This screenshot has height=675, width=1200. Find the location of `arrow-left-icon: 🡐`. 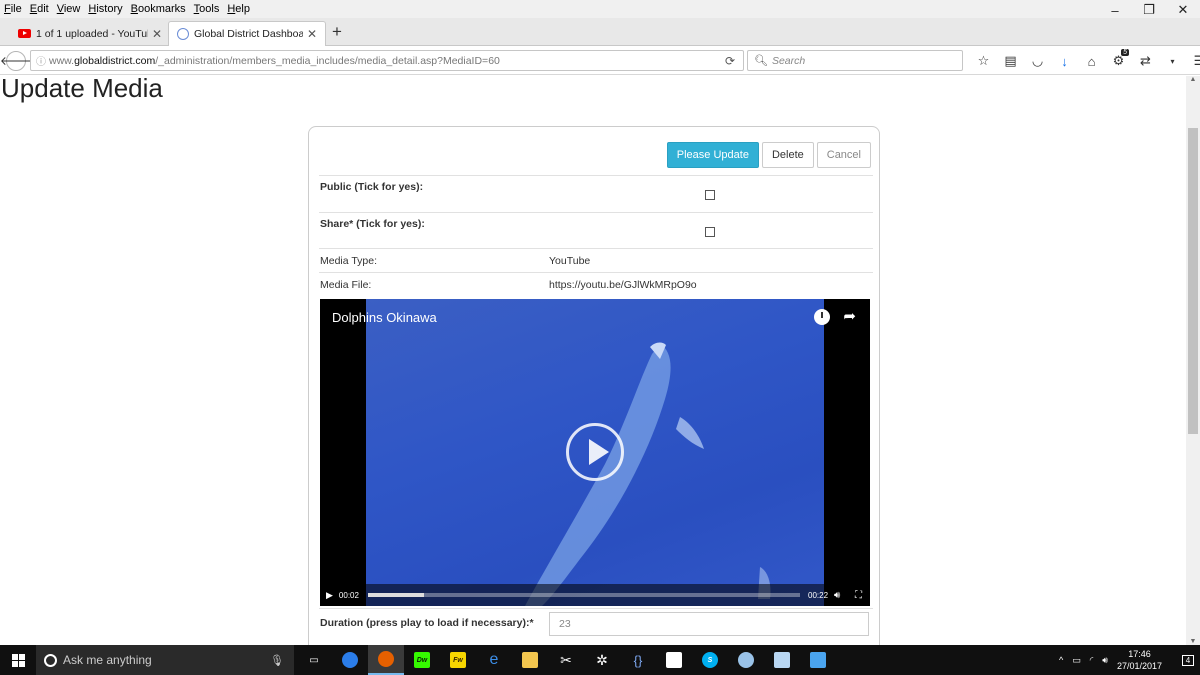

arrow-left-icon: 🡐 is located at coordinates (16, 61).